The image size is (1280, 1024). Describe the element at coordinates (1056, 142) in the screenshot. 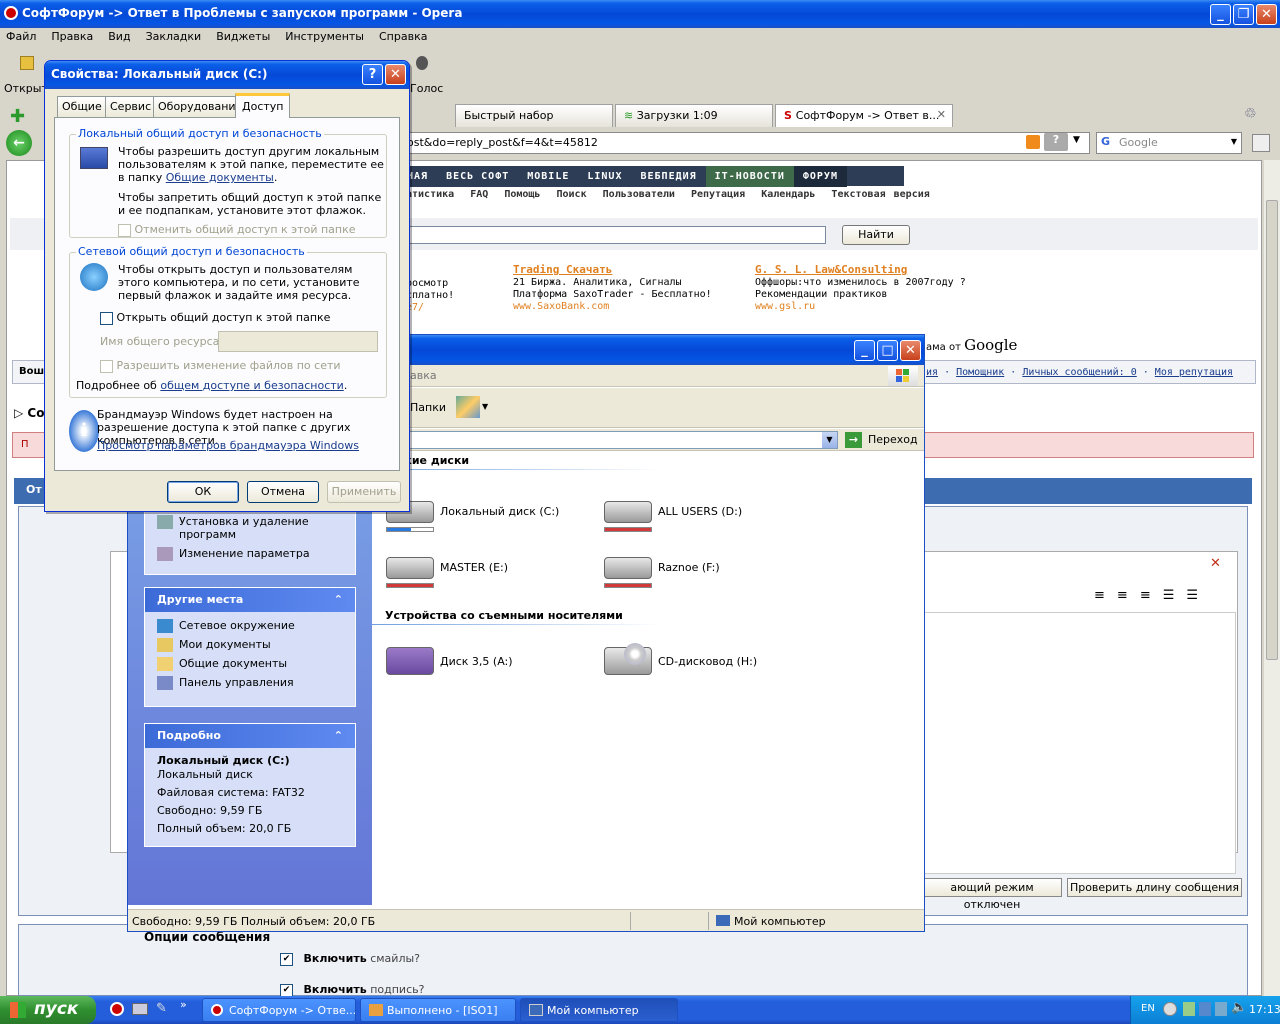

I see `help-icon: ?` at that location.